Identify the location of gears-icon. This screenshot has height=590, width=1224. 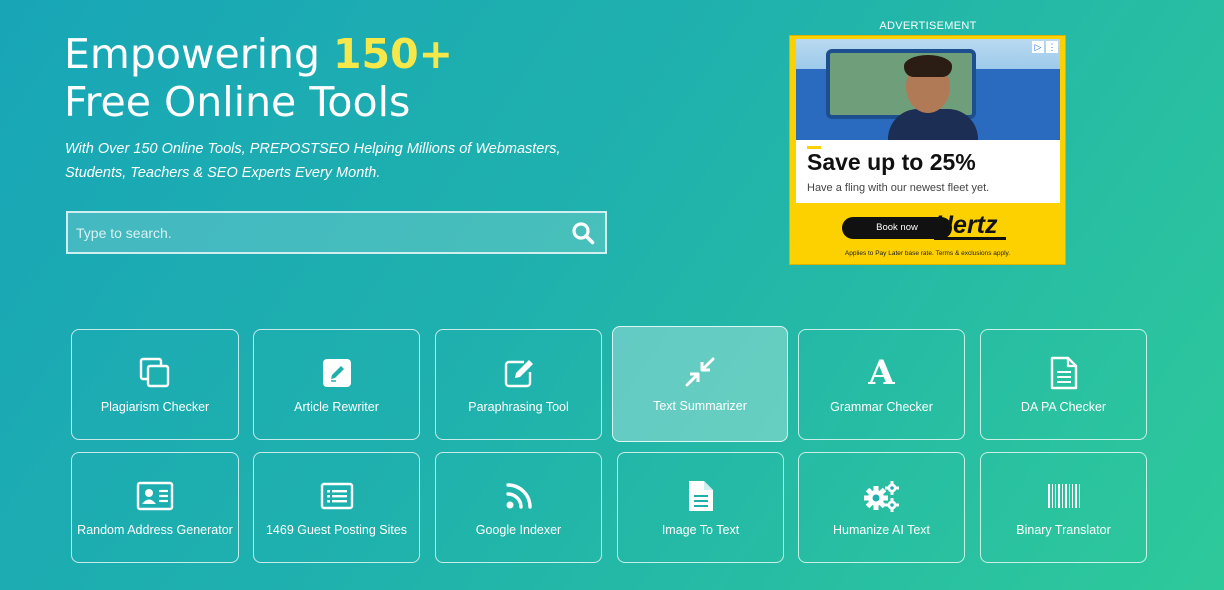
(881, 496).